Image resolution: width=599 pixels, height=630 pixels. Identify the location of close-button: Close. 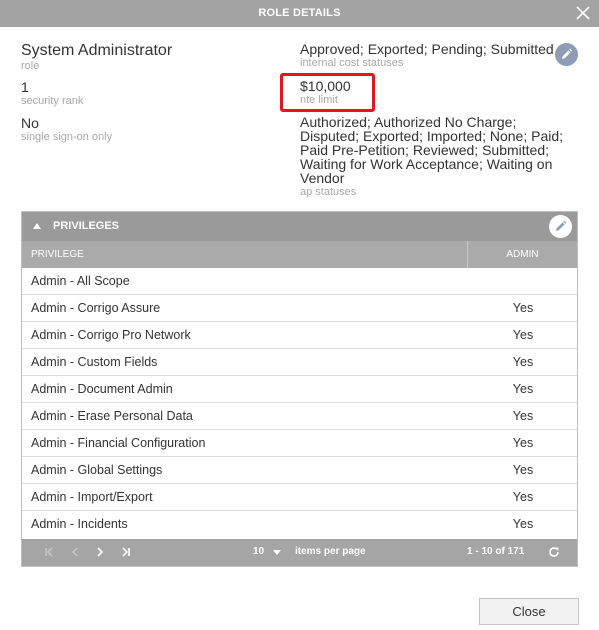
(529, 611).